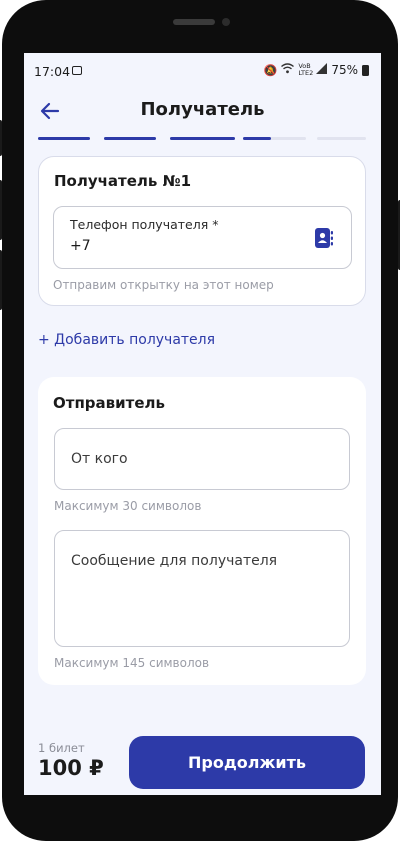  I want to click on from-helper-text: Максимум 30 символов, so click(128, 506).